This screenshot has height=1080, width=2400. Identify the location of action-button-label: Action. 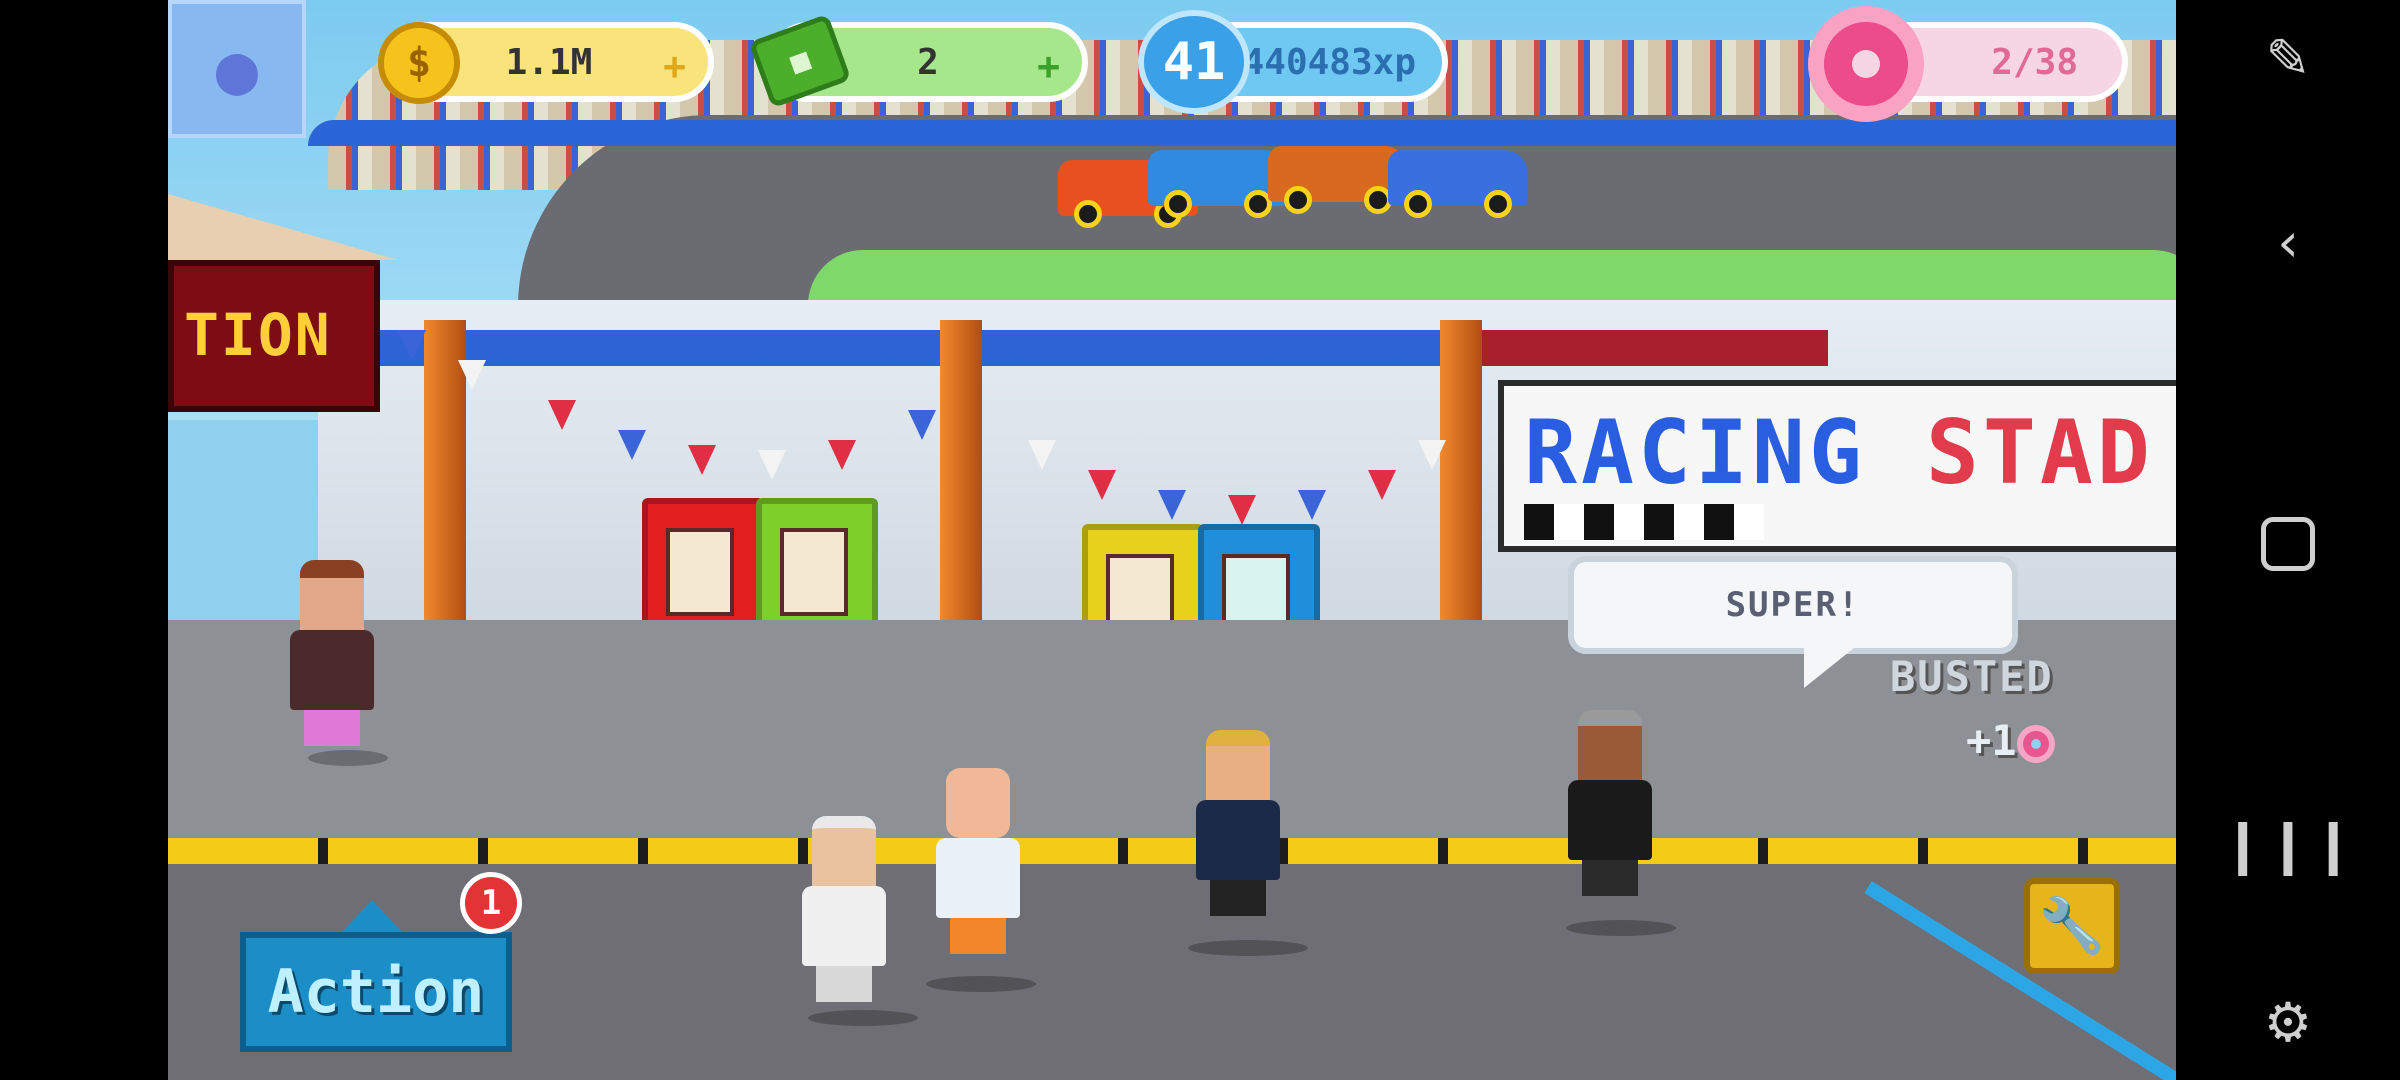
(376, 992).